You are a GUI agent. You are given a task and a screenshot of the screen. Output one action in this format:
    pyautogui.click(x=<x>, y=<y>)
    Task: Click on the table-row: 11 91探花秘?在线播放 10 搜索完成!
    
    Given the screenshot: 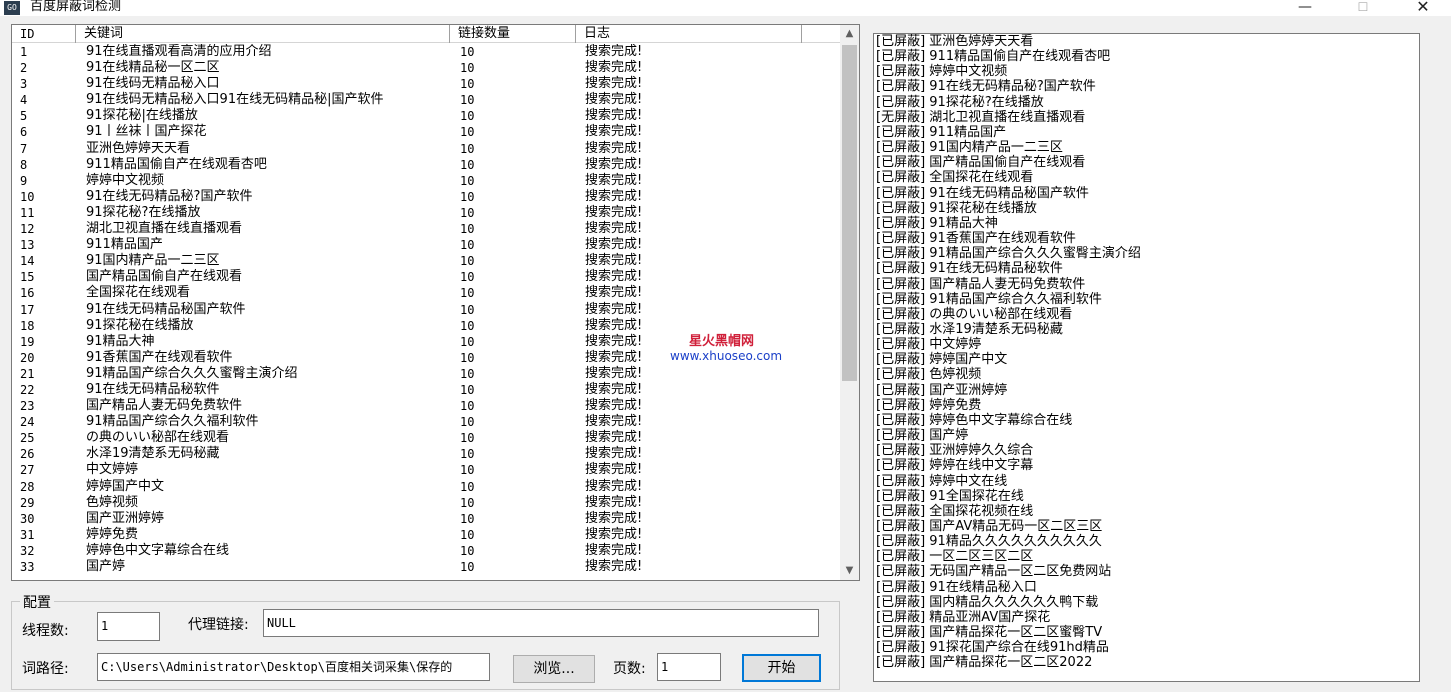 What is the action you would take?
    pyautogui.click(x=426, y=213)
    